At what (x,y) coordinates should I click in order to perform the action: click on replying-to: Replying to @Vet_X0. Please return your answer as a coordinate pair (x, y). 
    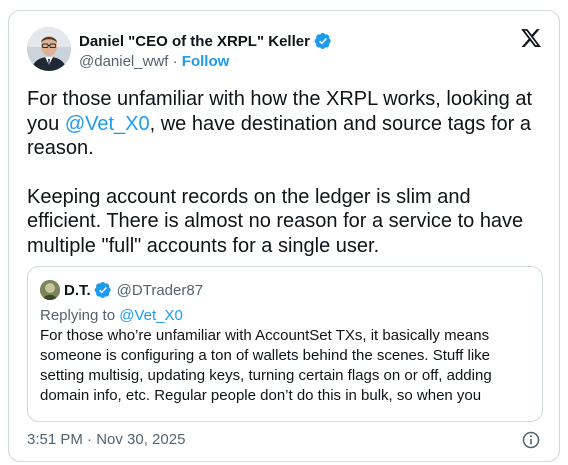
    Looking at the image, I should click on (285, 315).